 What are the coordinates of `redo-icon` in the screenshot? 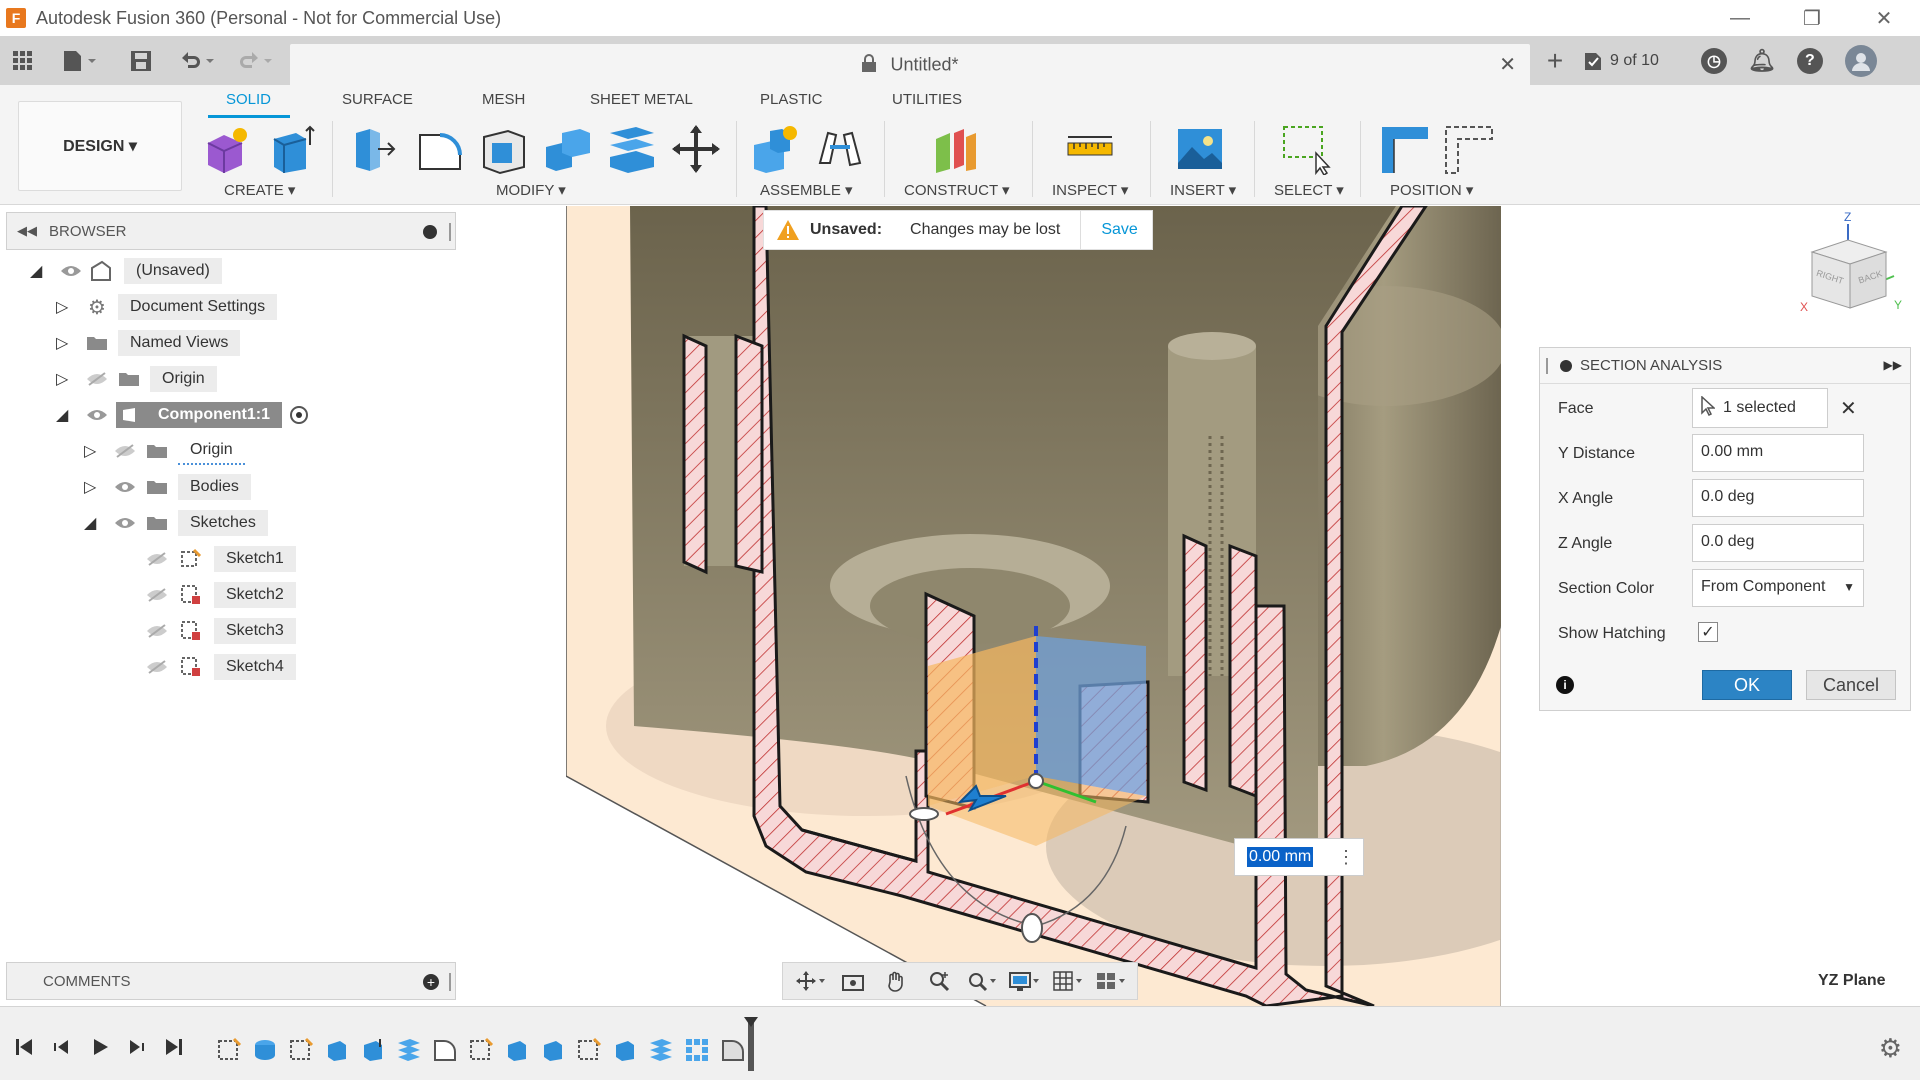 It's located at (256, 61).